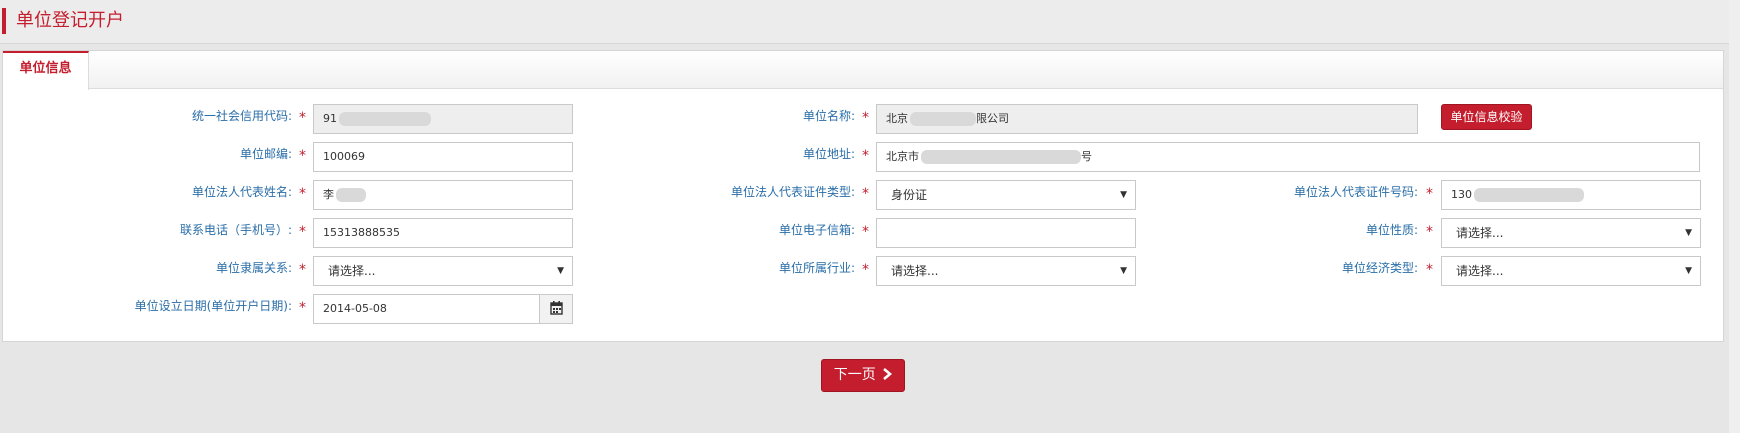  I want to click on legal-rep-id-no-input: 130, so click(1571, 195).